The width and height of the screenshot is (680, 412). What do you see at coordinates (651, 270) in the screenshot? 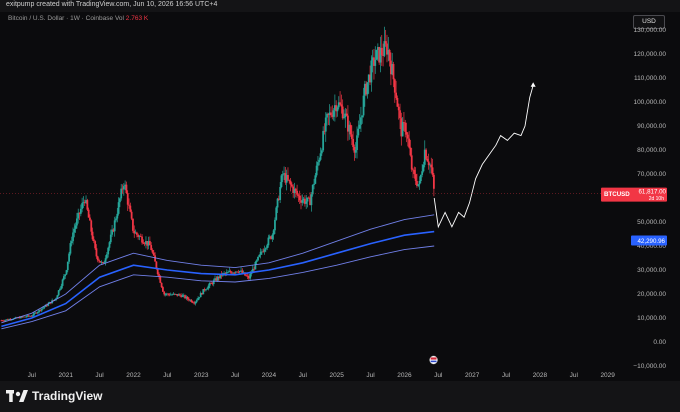
I see `price-tick-label: 30,000.00` at bounding box center [651, 270].